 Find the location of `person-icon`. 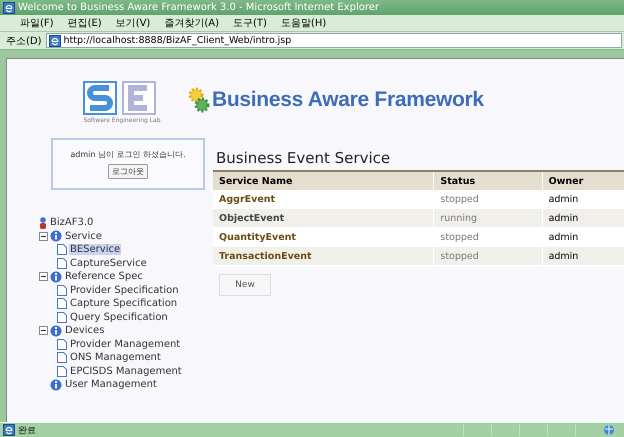

person-icon is located at coordinates (43, 222).